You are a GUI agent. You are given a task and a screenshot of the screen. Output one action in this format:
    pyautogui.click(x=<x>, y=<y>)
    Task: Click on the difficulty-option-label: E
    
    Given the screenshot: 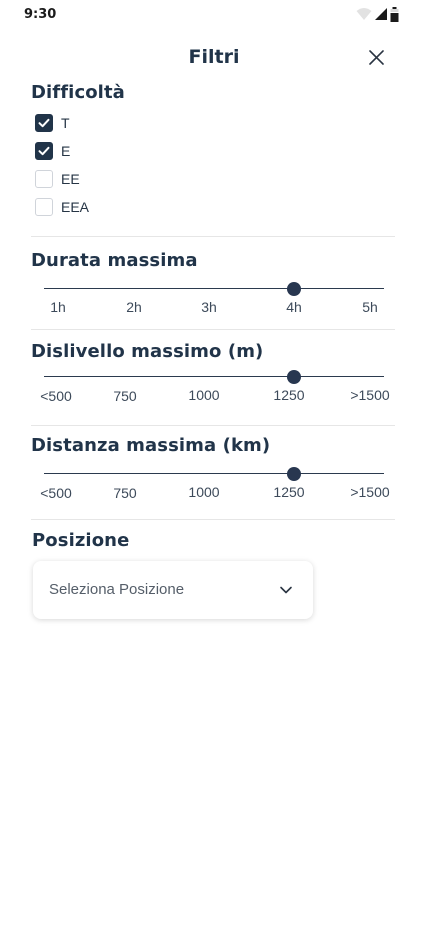 What is the action you would take?
    pyautogui.click(x=66, y=151)
    